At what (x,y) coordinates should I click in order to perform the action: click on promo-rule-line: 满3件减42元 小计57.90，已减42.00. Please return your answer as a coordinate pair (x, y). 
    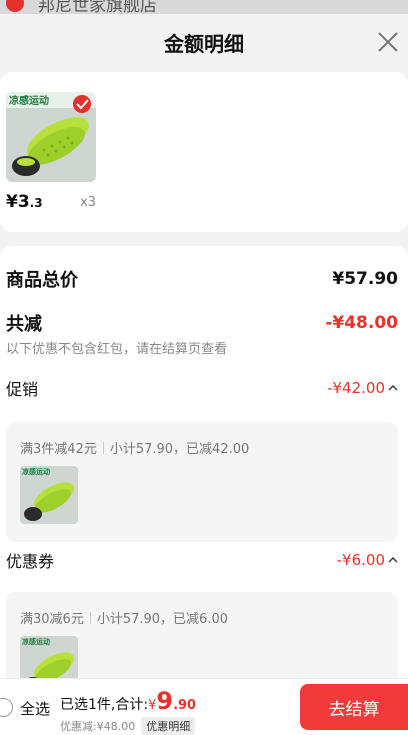
    Looking at the image, I should click on (134, 447).